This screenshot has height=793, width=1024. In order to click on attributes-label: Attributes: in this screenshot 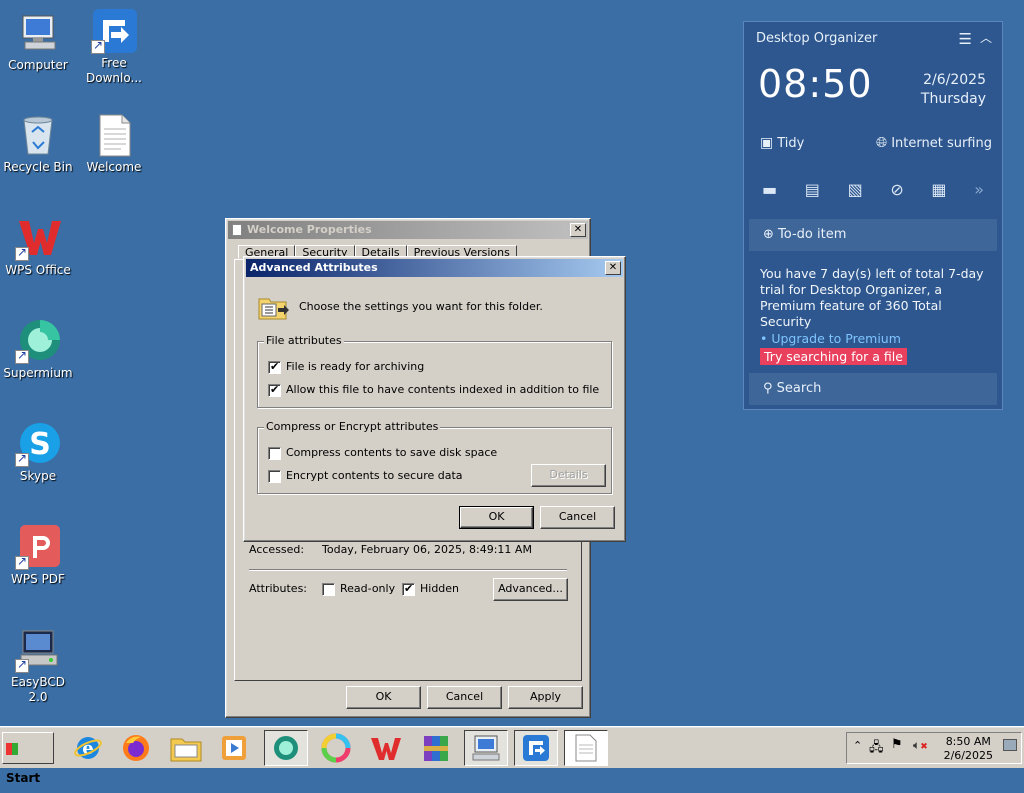, I will do `click(278, 588)`.